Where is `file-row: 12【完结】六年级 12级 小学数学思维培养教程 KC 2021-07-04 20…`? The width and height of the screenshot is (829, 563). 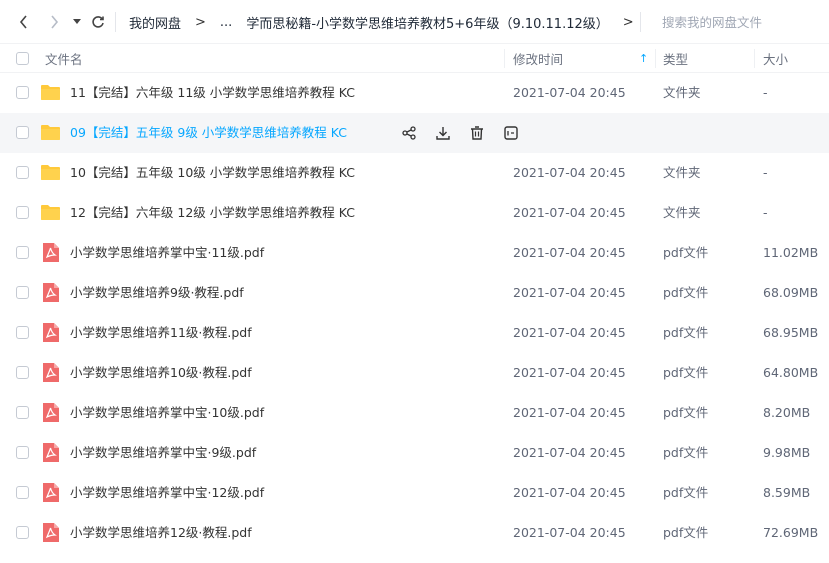
file-row: 12【完结】六年级 12级 小学数学思维培养教程 KC 2021-07-04 20… is located at coordinates (414, 213).